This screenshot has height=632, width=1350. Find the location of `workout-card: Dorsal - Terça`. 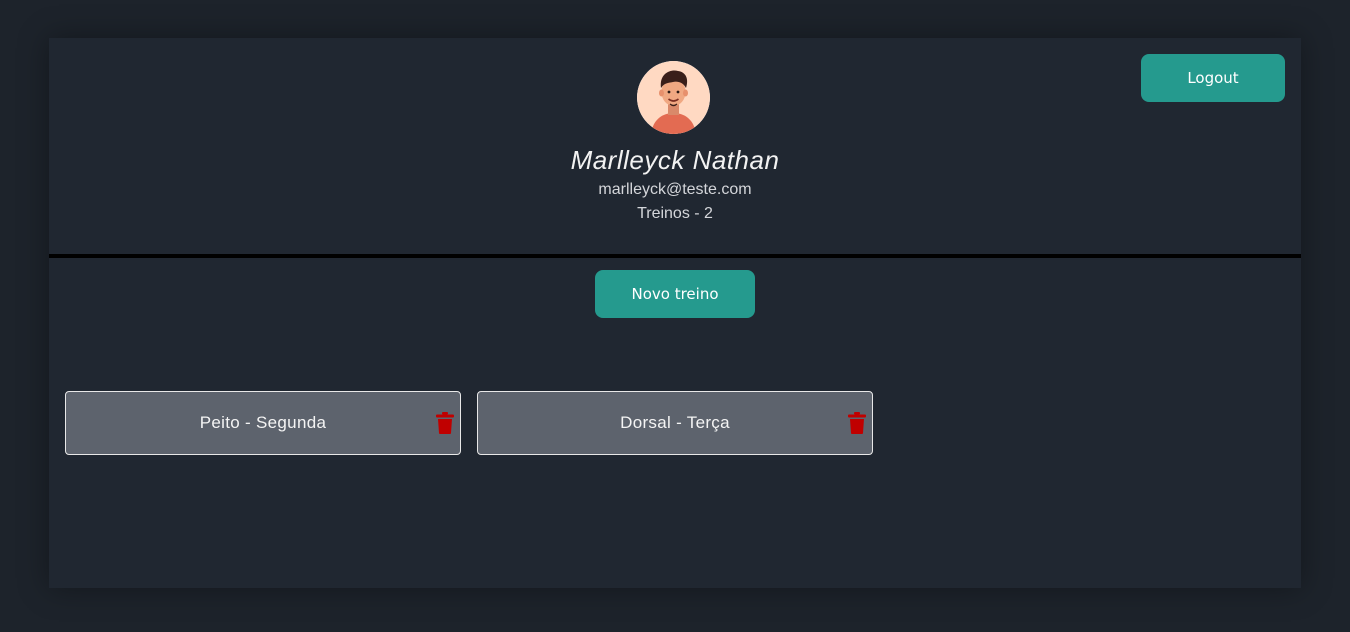

workout-card: Dorsal - Terça is located at coordinates (675, 423).